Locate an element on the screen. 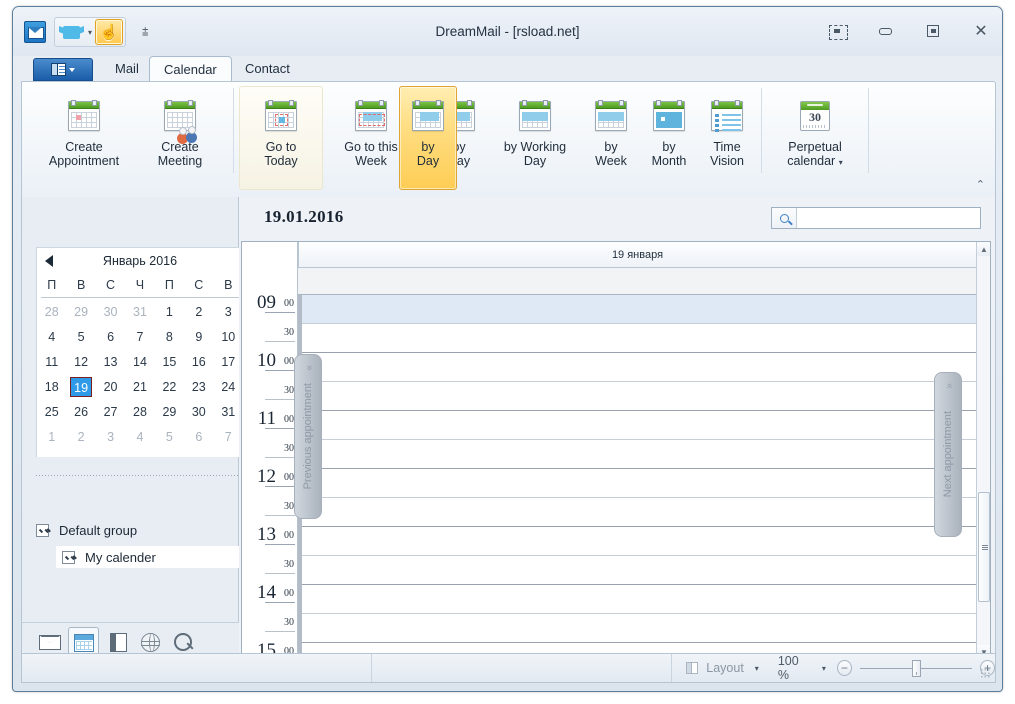 The height and width of the screenshot is (704, 1015). day-cell: 3 is located at coordinates (110, 436).